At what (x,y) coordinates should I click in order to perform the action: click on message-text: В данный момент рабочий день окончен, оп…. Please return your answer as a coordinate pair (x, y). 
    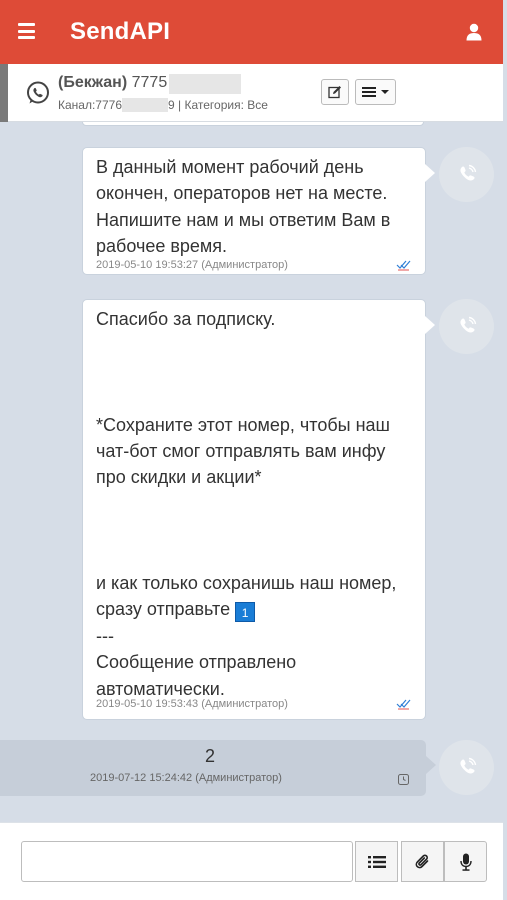
    Looking at the image, I should click on (246, 207).